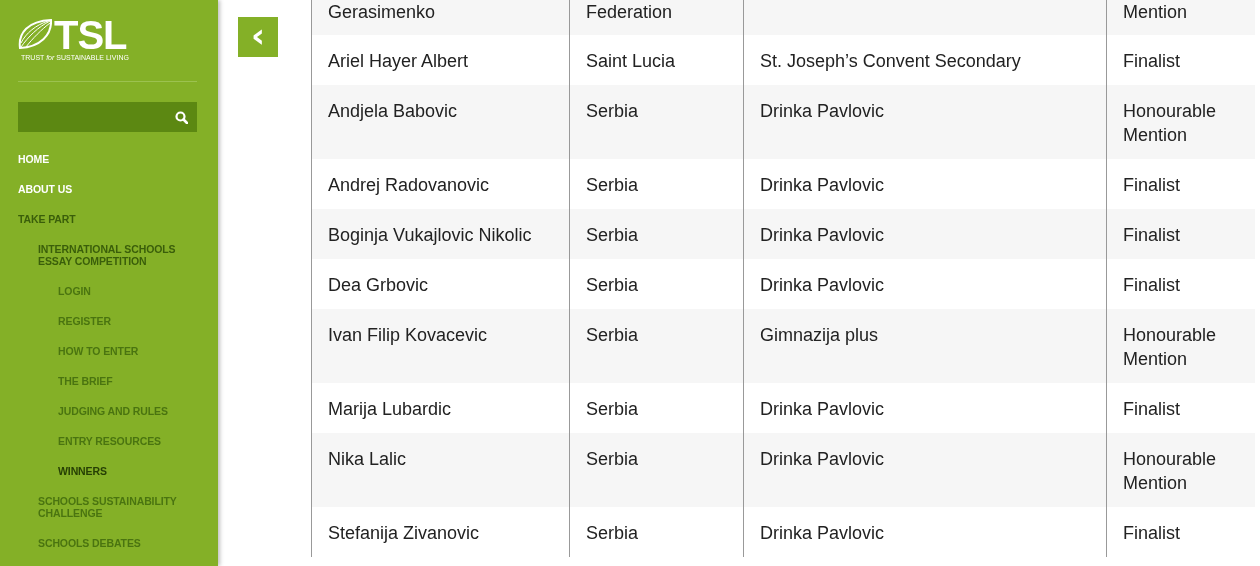 This screenshot has width=1260, height=566. I want to click on leaf-logo-icon, so click(35, 34).